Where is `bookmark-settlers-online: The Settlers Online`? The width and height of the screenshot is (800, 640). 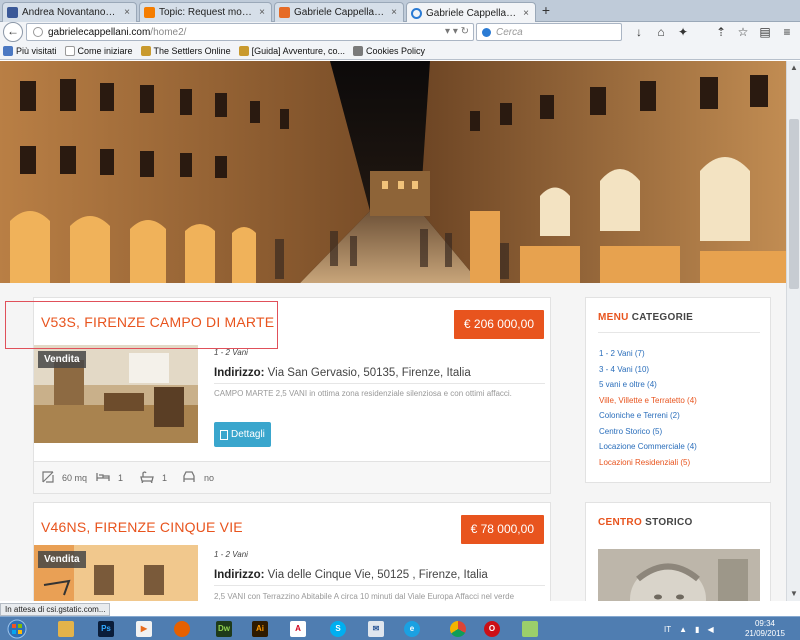
bookmark-settlers-online: The Settlers Online is located at coordinates (185, 50).